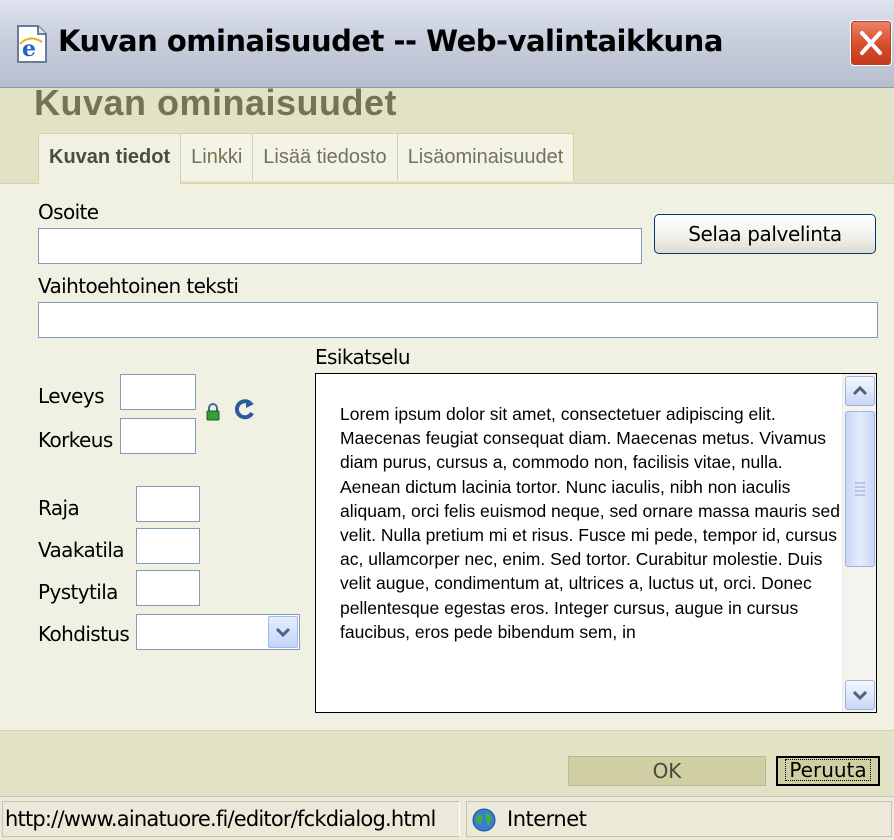 The height and width of the screenshot is (840, 894). I want to click on ok-button: OK, so click(667, 771).